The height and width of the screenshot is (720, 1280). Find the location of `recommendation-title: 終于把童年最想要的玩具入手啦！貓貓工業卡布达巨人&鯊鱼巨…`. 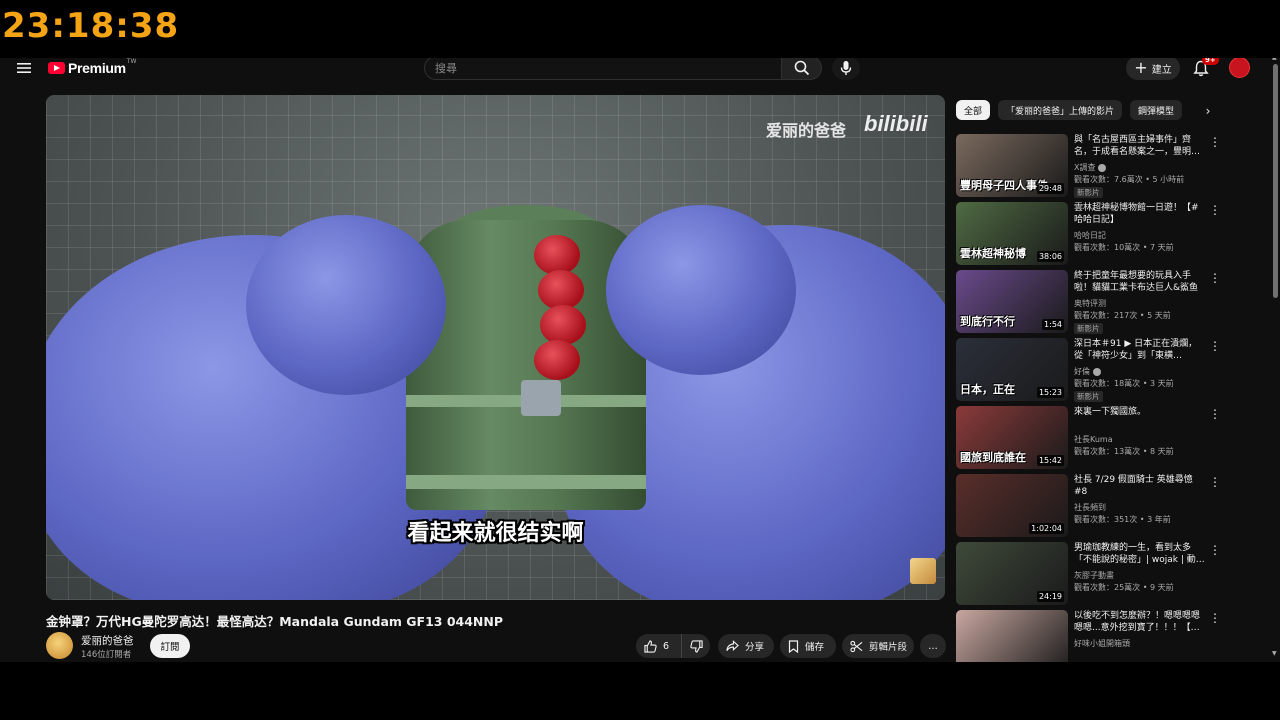

recommendation-title: 終于把童年最想要的玩具入手啦！貓貓工業卡布达巨人&鯊鱼巨… is located at coordinates (1140, 282).